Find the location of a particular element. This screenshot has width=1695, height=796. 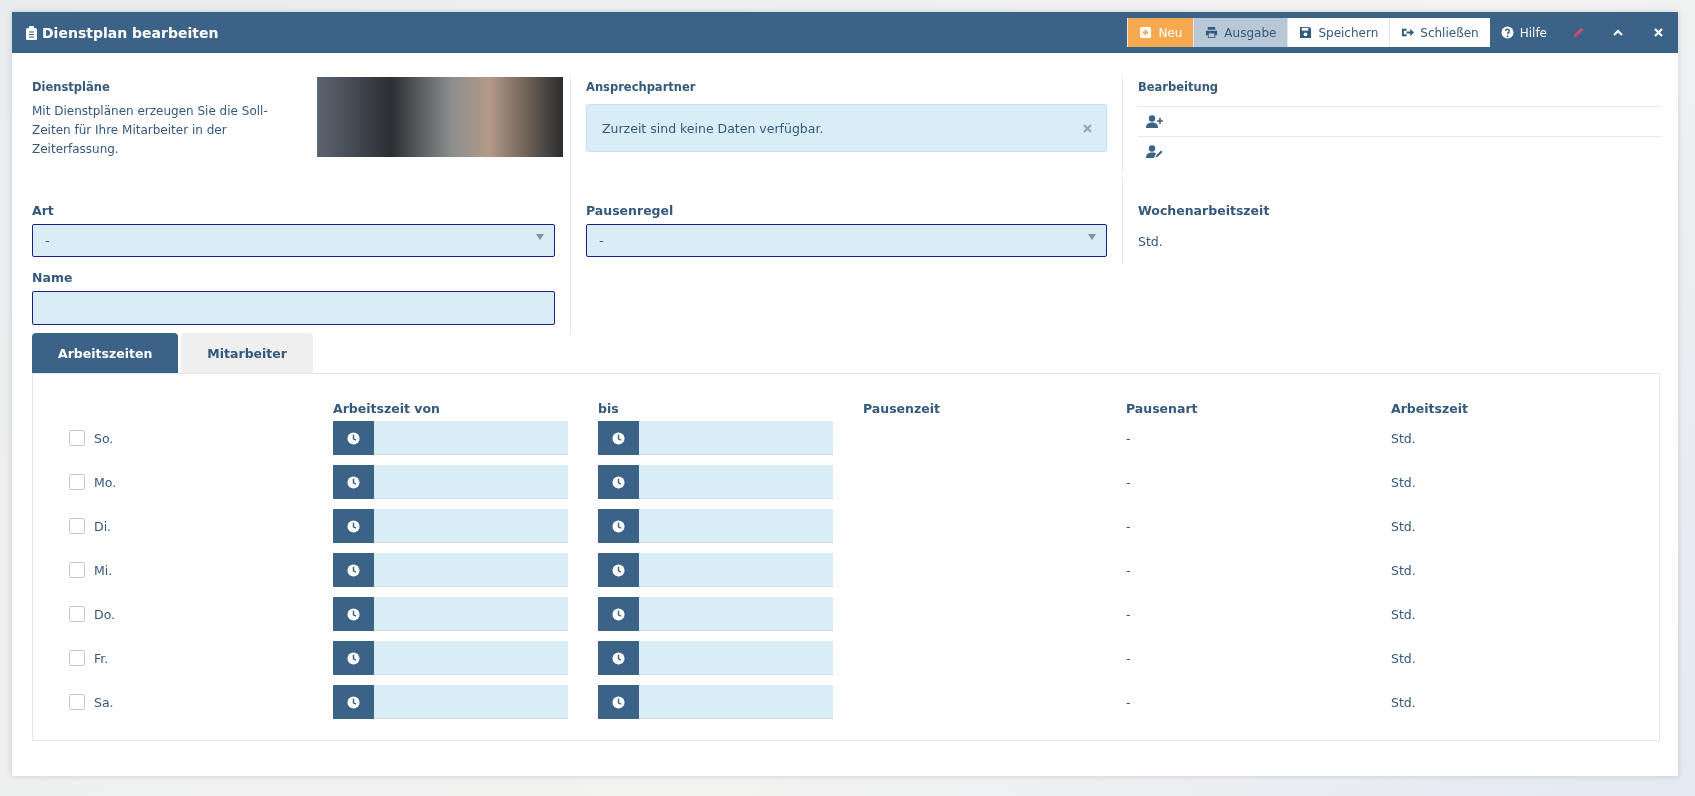

section-title: Dienstpläne is located at coordinates (71, 87).